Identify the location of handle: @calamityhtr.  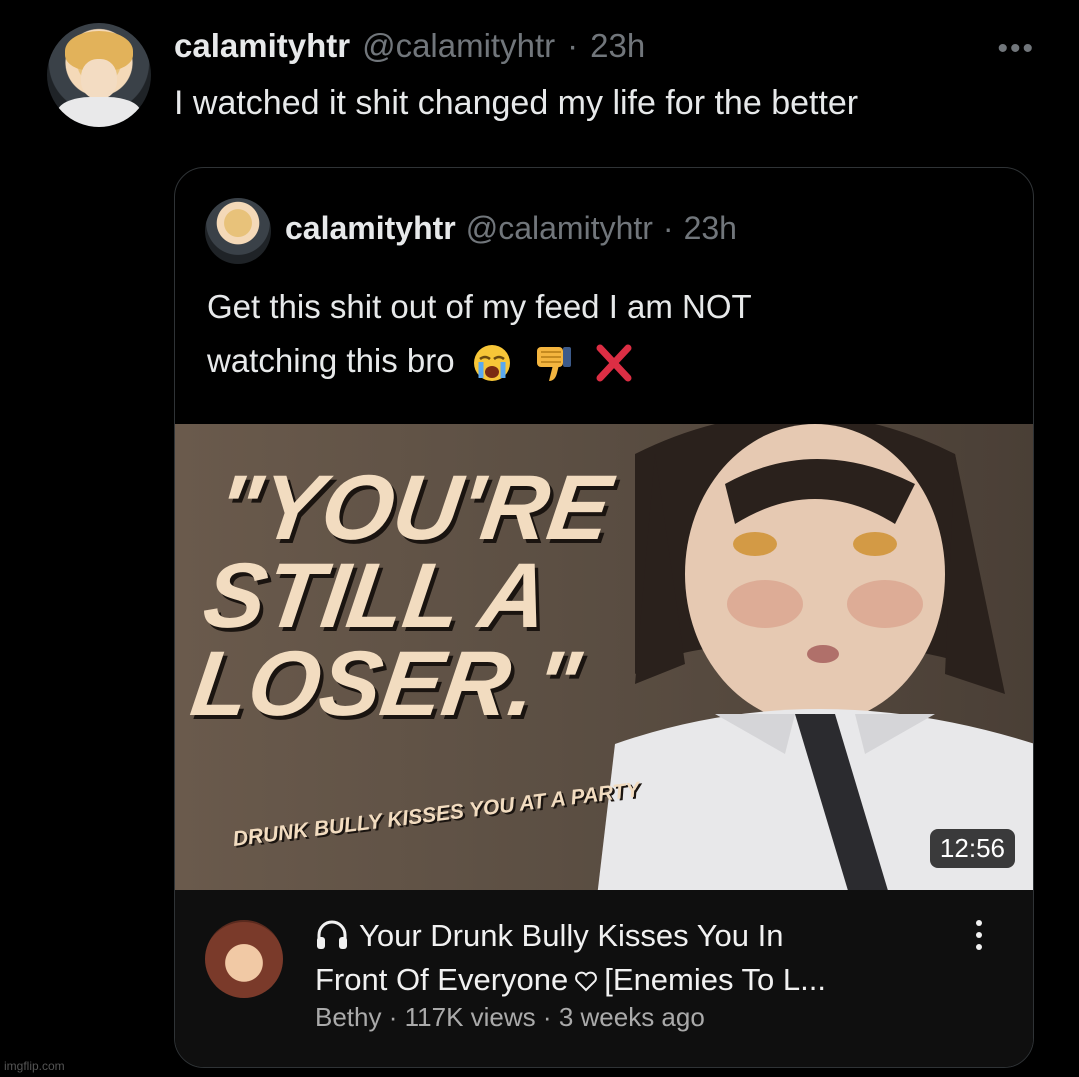
(458, 46).